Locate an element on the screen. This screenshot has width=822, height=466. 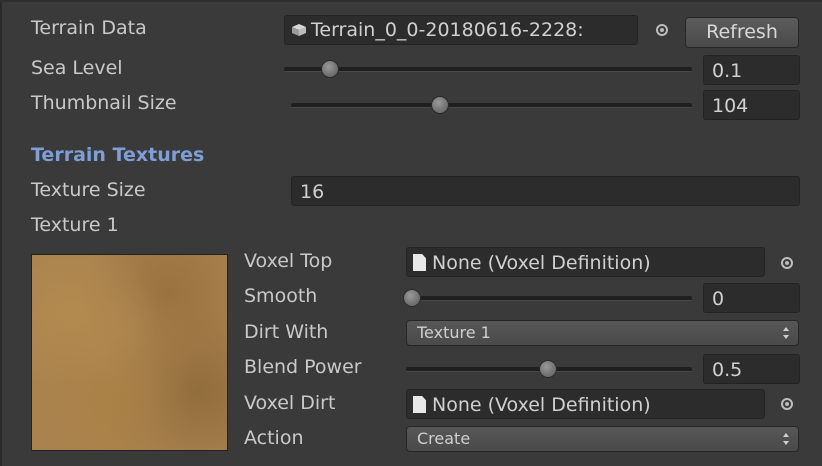
dirt-with-dropdown: Texture 1 is located at coordinates (602, 333).